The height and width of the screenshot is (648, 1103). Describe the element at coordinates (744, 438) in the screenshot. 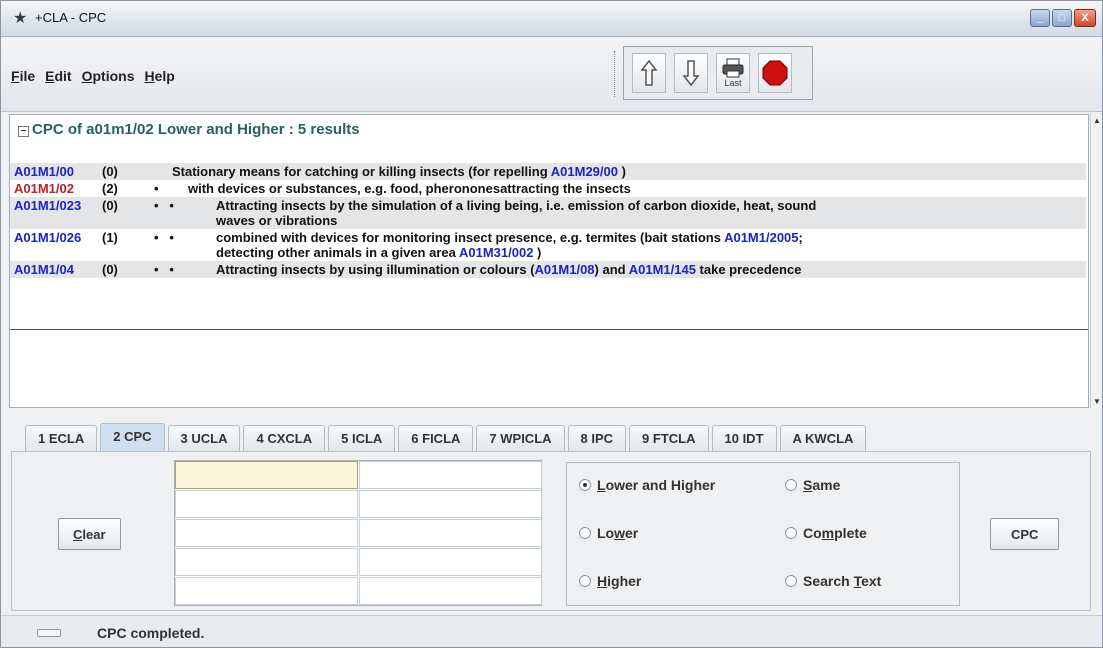

I see `tab-10-idt: 10 IDT` at that location.